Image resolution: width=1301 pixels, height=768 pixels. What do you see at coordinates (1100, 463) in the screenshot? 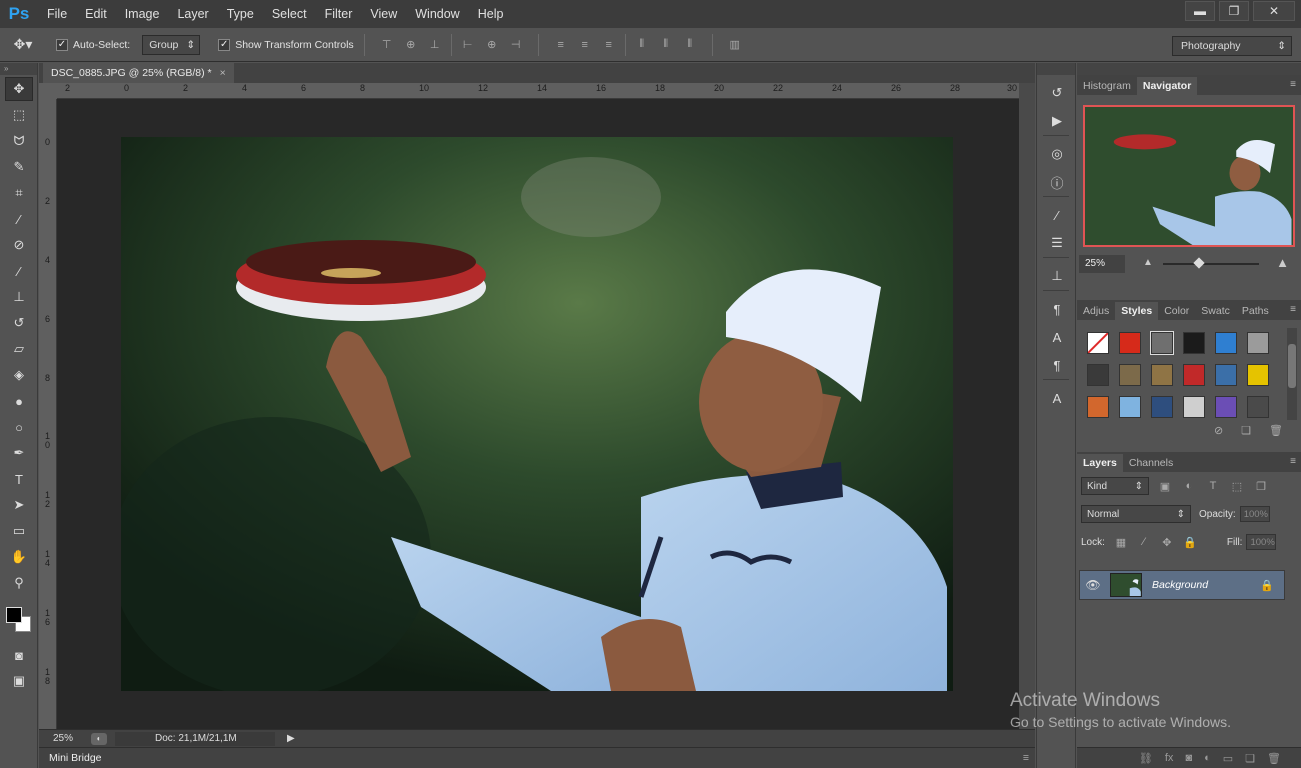
I see `tab-layers: Layers` at bounding box center [1100, 463].